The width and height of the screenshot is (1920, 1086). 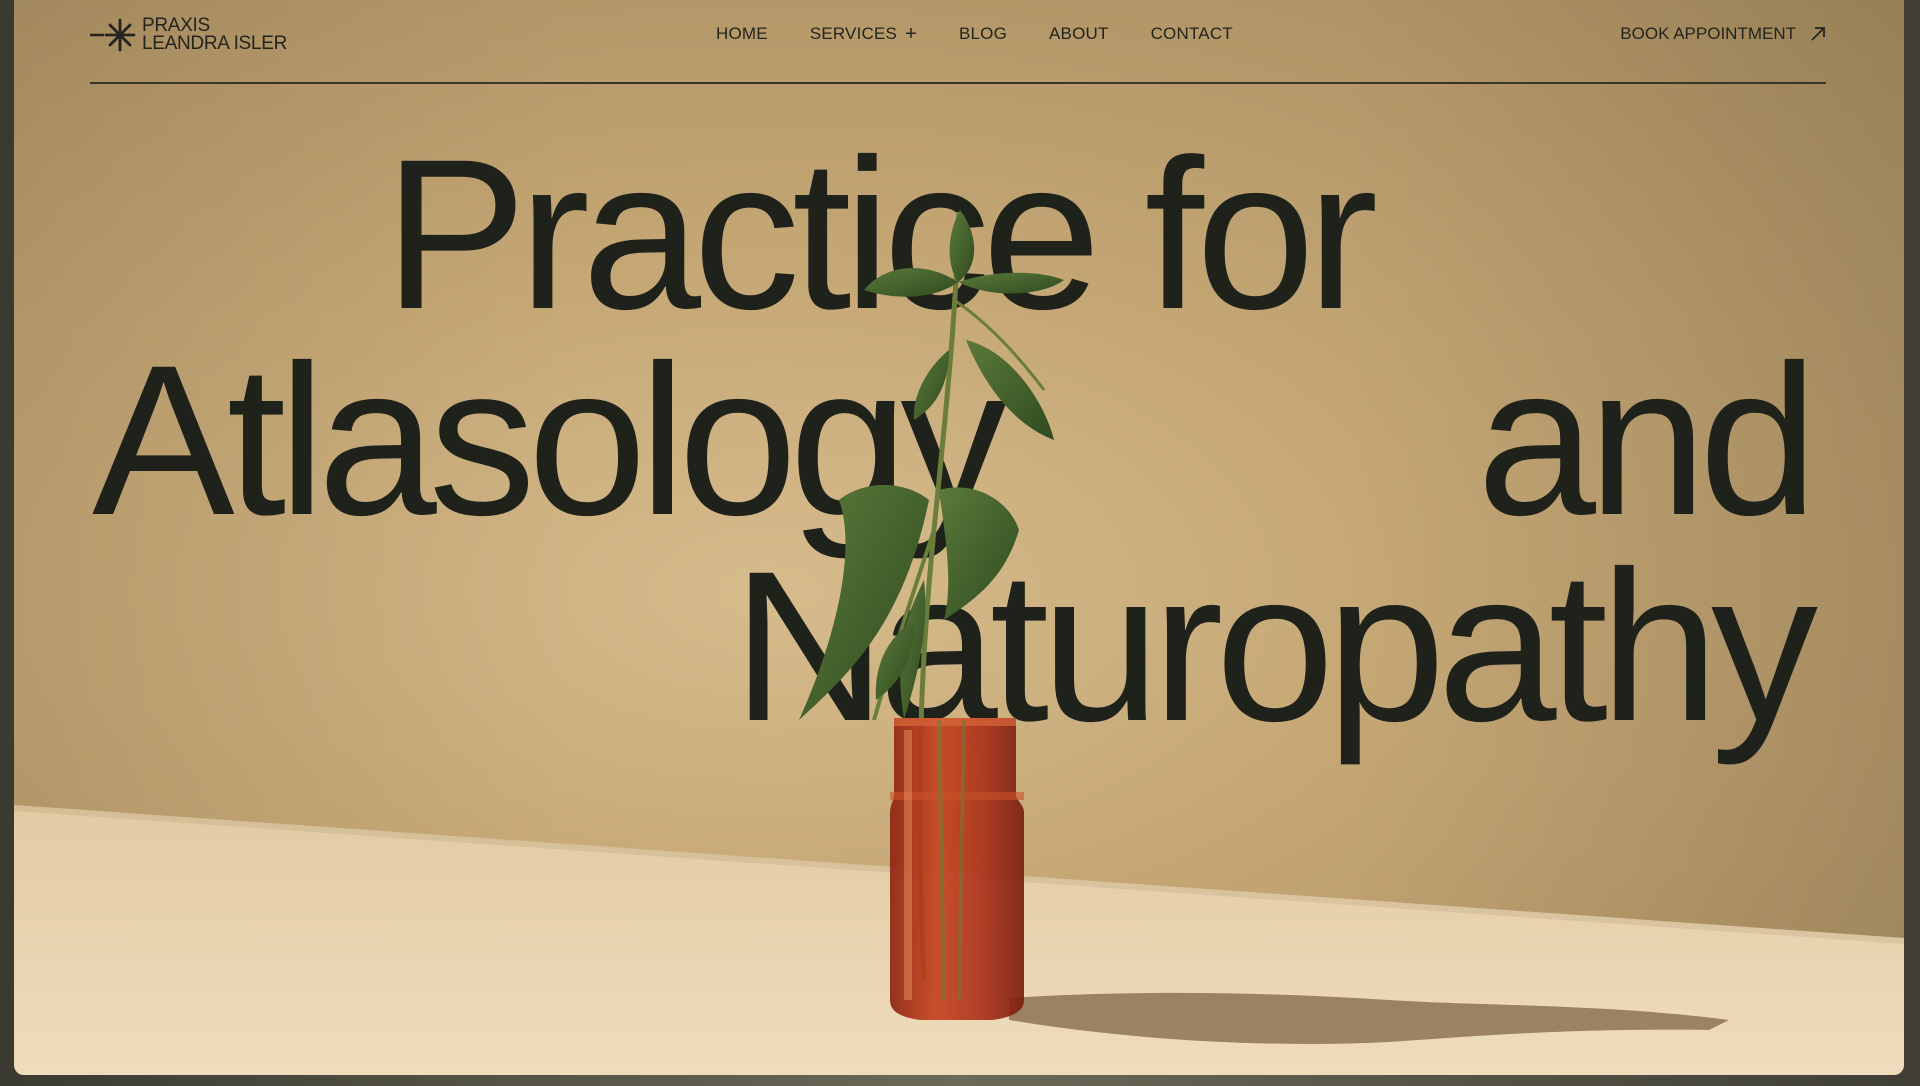 I want to click on nav-blog-label: BLOG, so click(x=983, y=33).